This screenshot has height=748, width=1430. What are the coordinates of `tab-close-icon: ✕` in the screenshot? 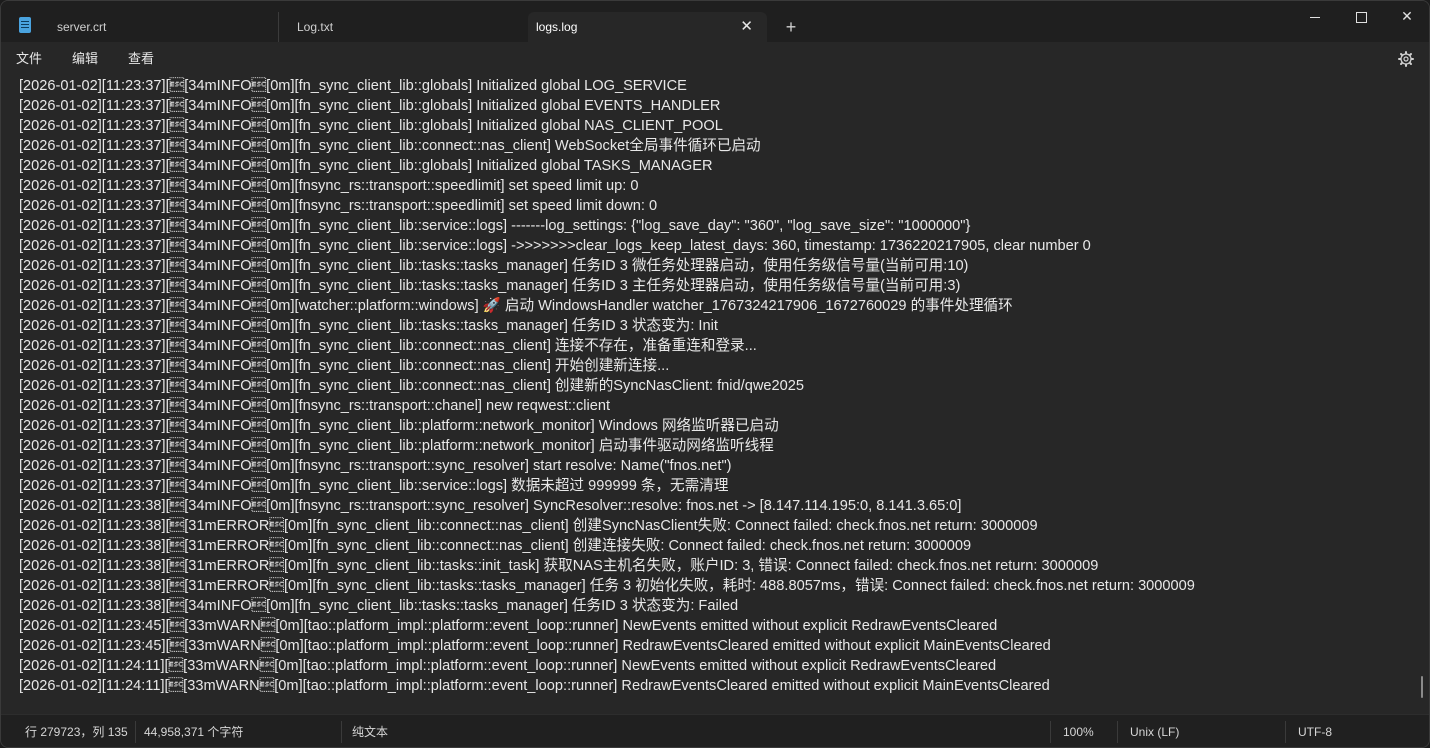 It's located at (746, 27).